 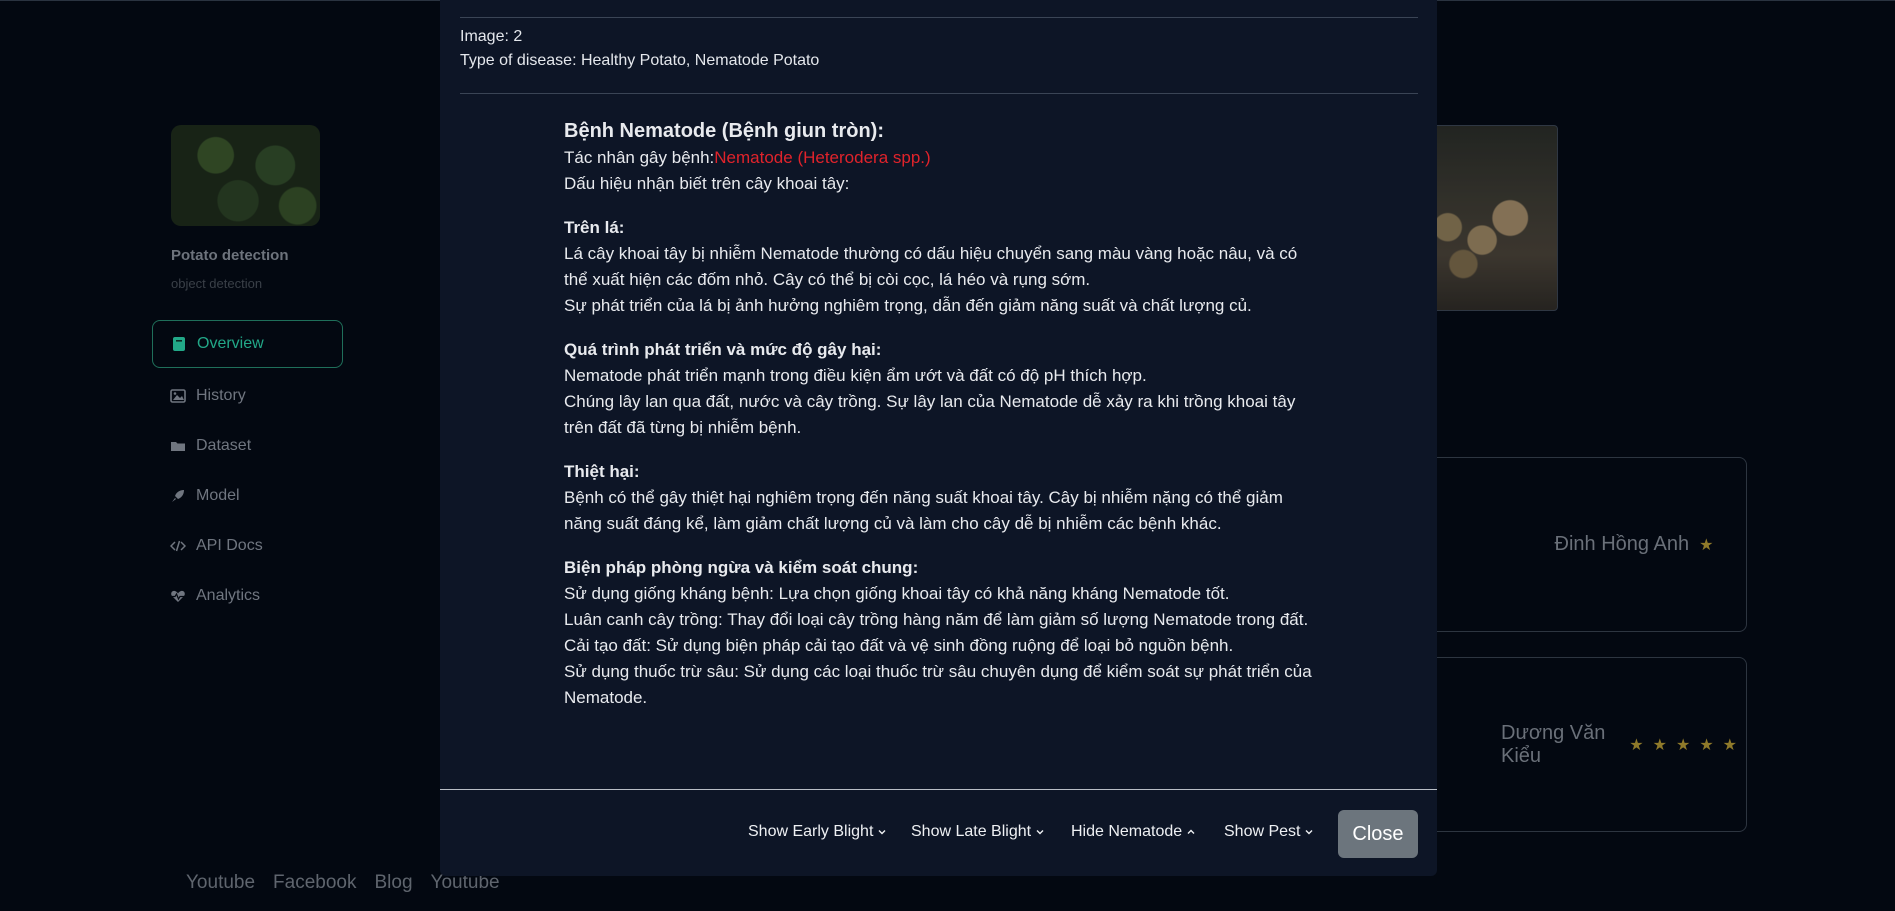 What do you see at coordinates (741, 567) in the screenshot?
I see `section-heading: Biện pháp phòng ngừa và kiểm soát chung:` at bounding box center [741, 567].